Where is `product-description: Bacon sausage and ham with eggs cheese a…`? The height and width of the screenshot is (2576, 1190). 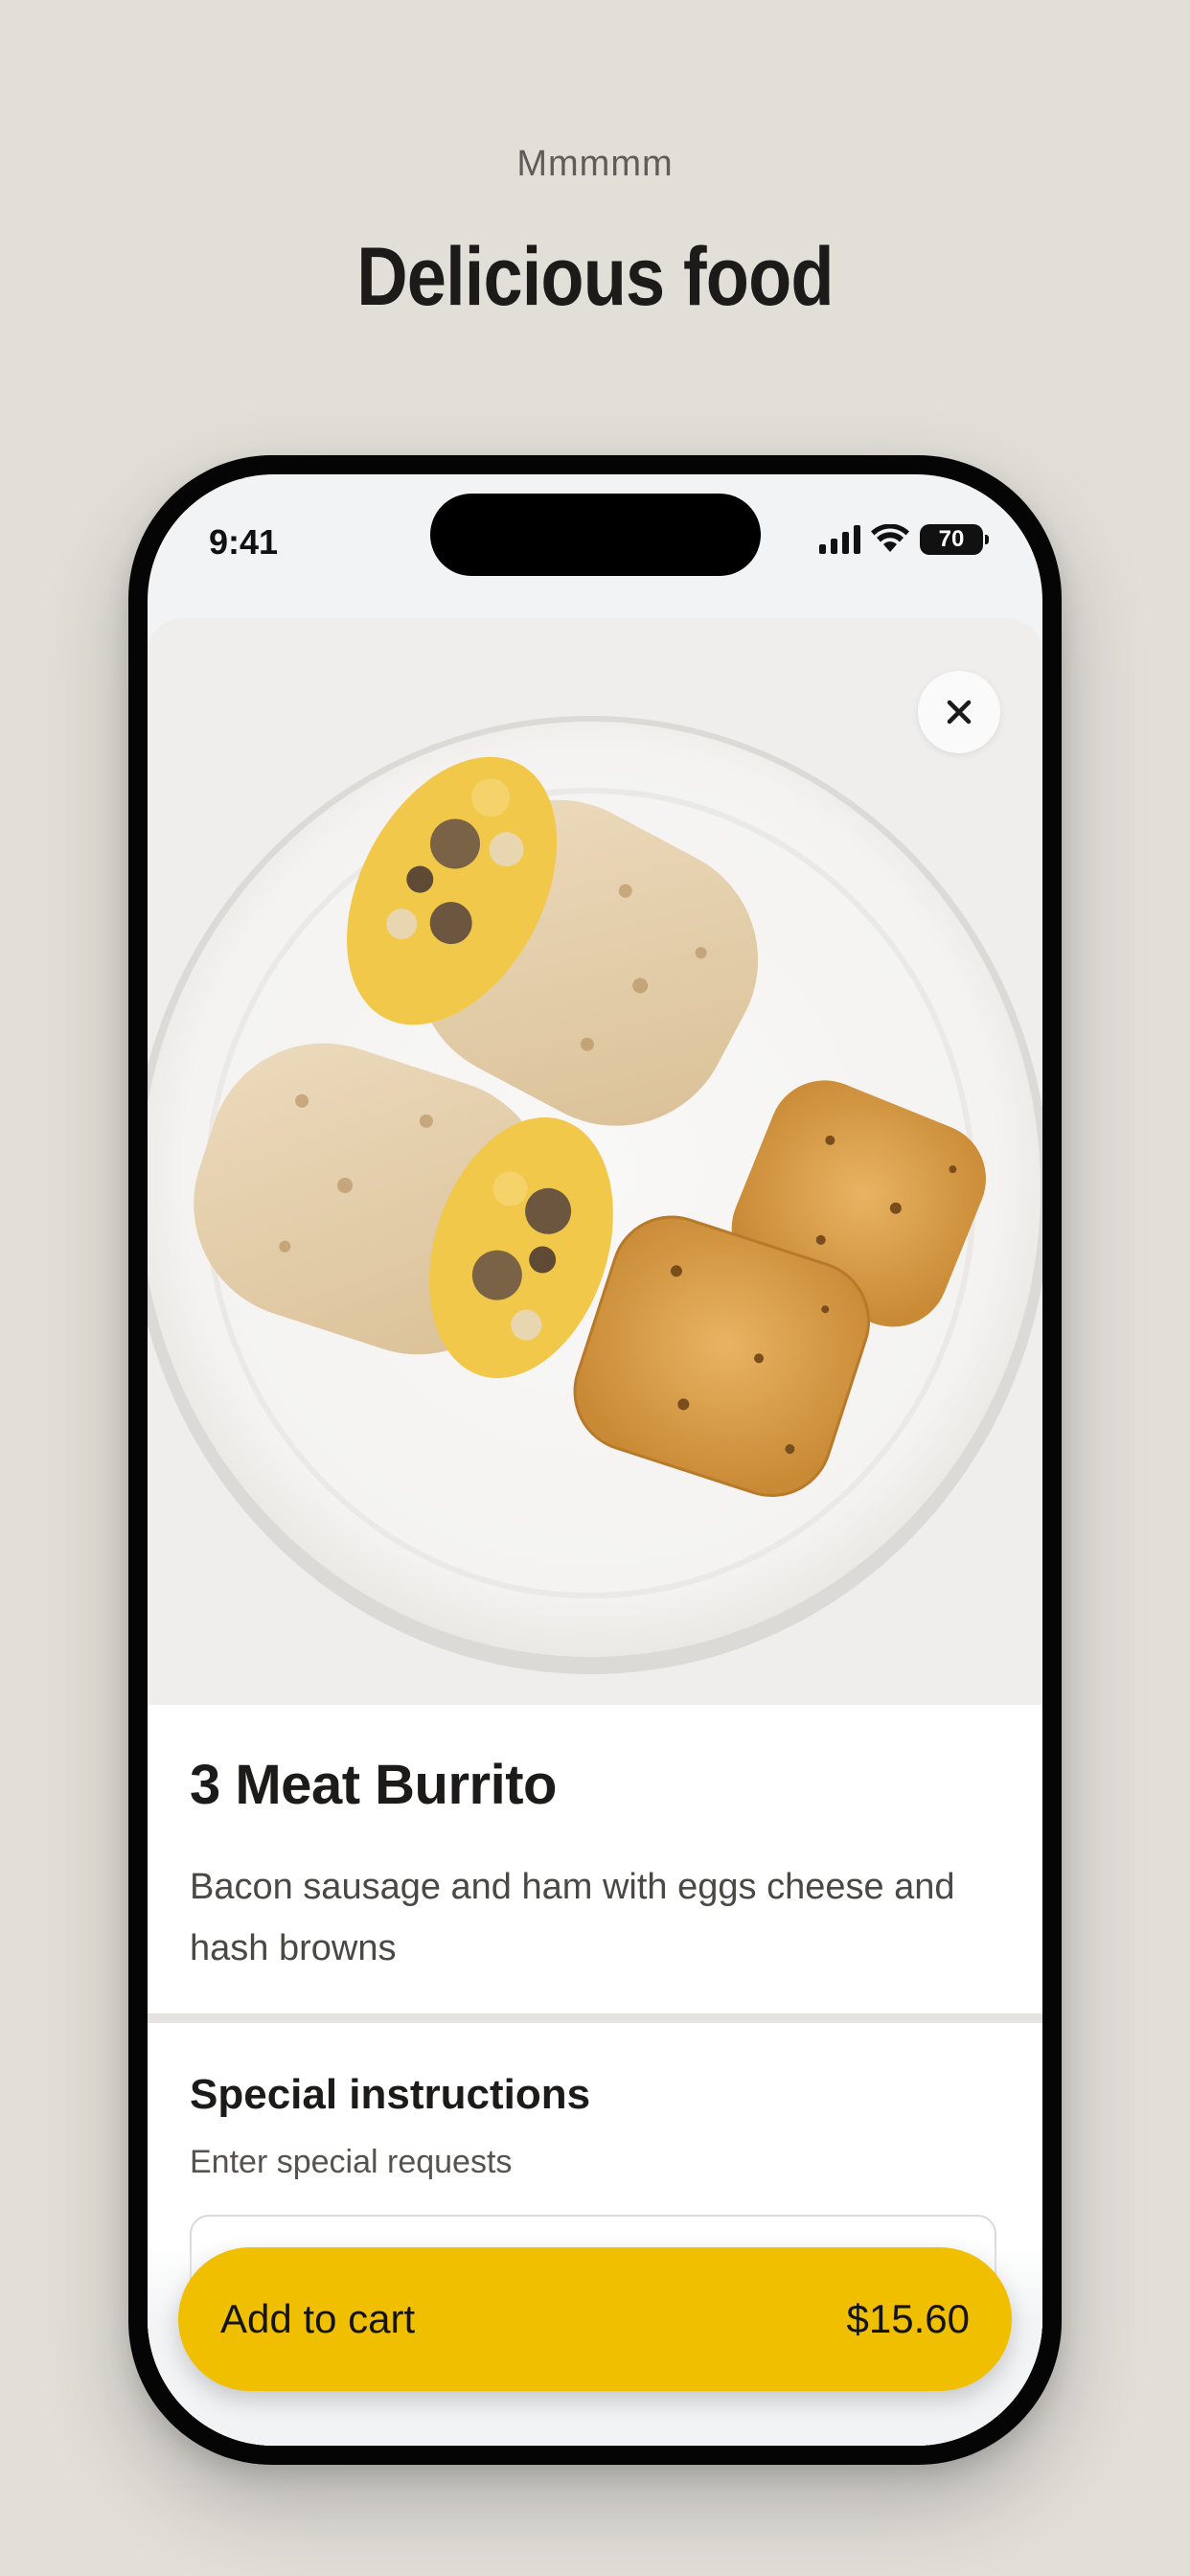
product-description: Bacon sausage and ham with eggs cheese a… is located at coordinates (573, 1917).